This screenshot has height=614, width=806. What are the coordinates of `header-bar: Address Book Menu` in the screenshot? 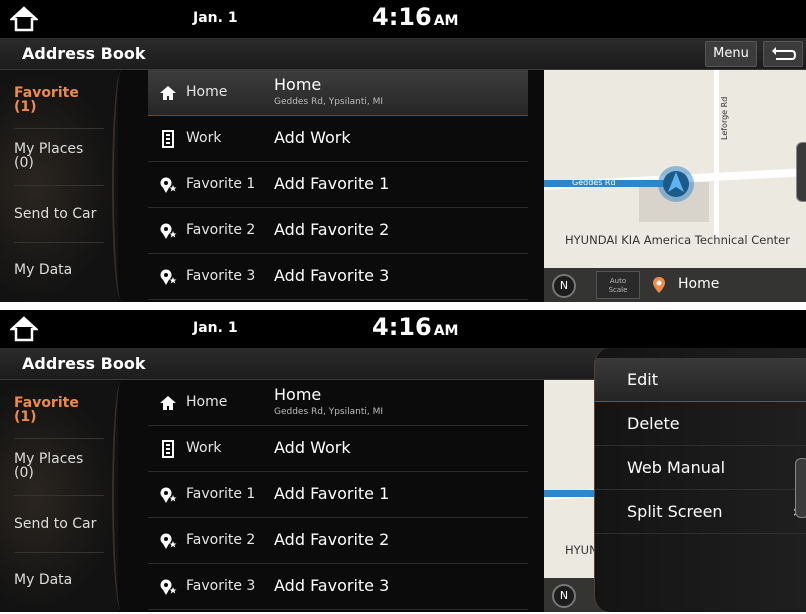 It's located at (403, 54).